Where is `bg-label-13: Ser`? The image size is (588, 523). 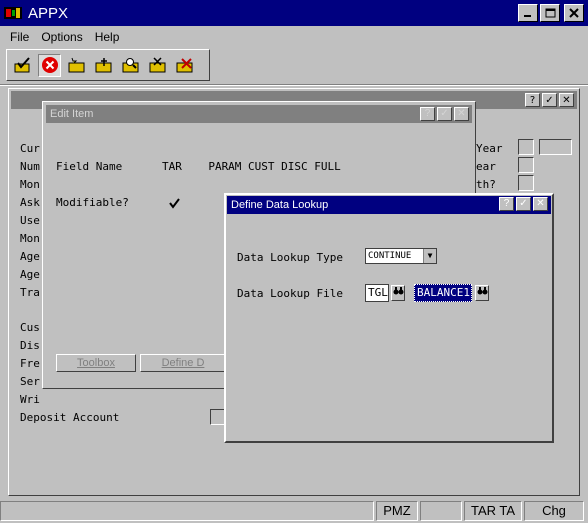
bg-label-13: Ser is located at coordinates (30, 381).